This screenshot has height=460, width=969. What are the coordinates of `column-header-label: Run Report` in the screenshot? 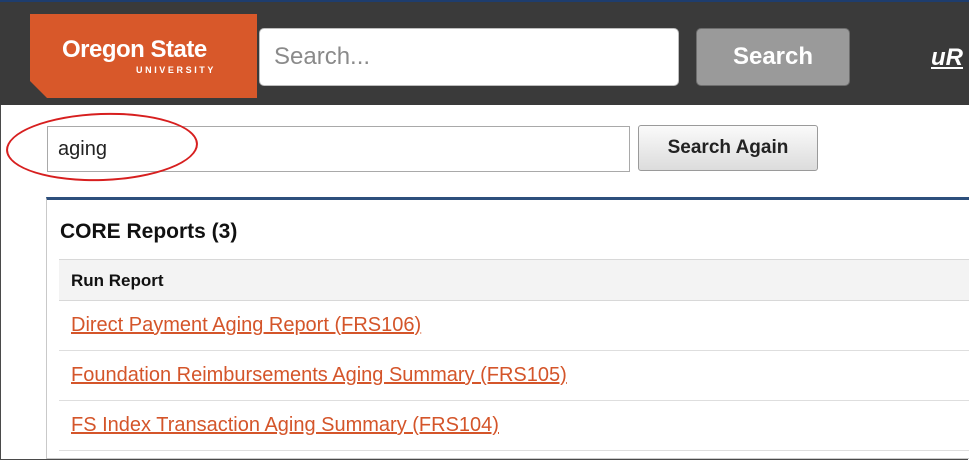 It's located at (117, 280).